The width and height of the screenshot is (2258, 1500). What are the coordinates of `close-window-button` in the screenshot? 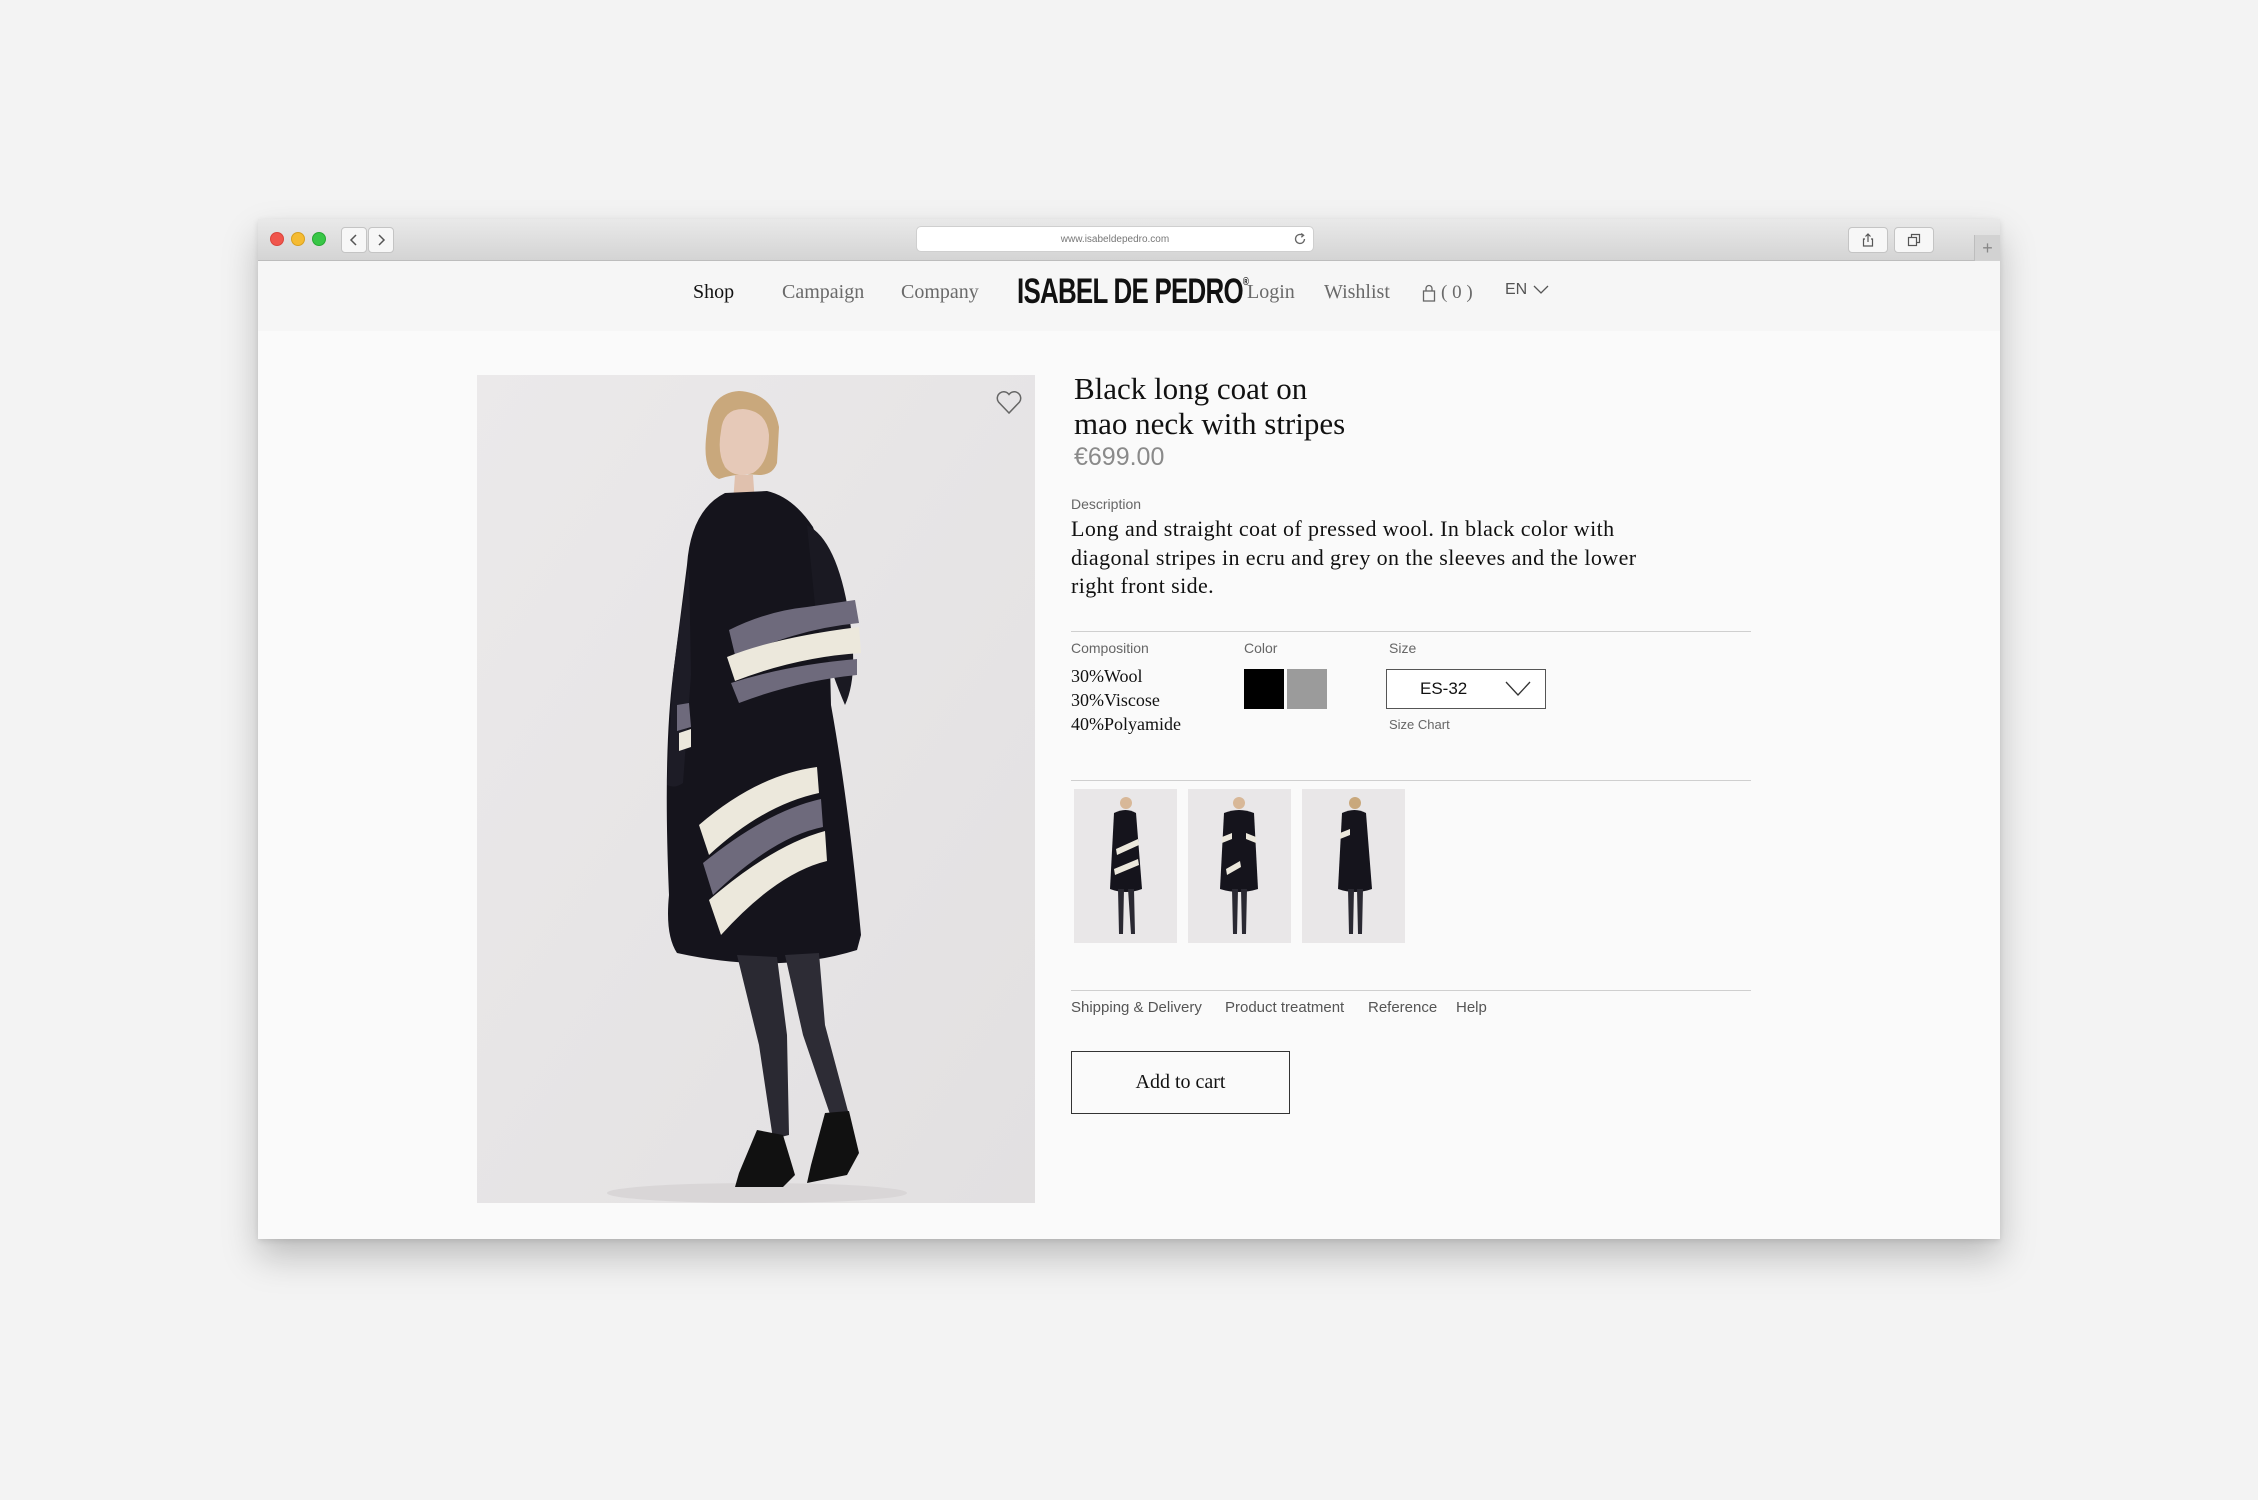 It's located at (277, 239).